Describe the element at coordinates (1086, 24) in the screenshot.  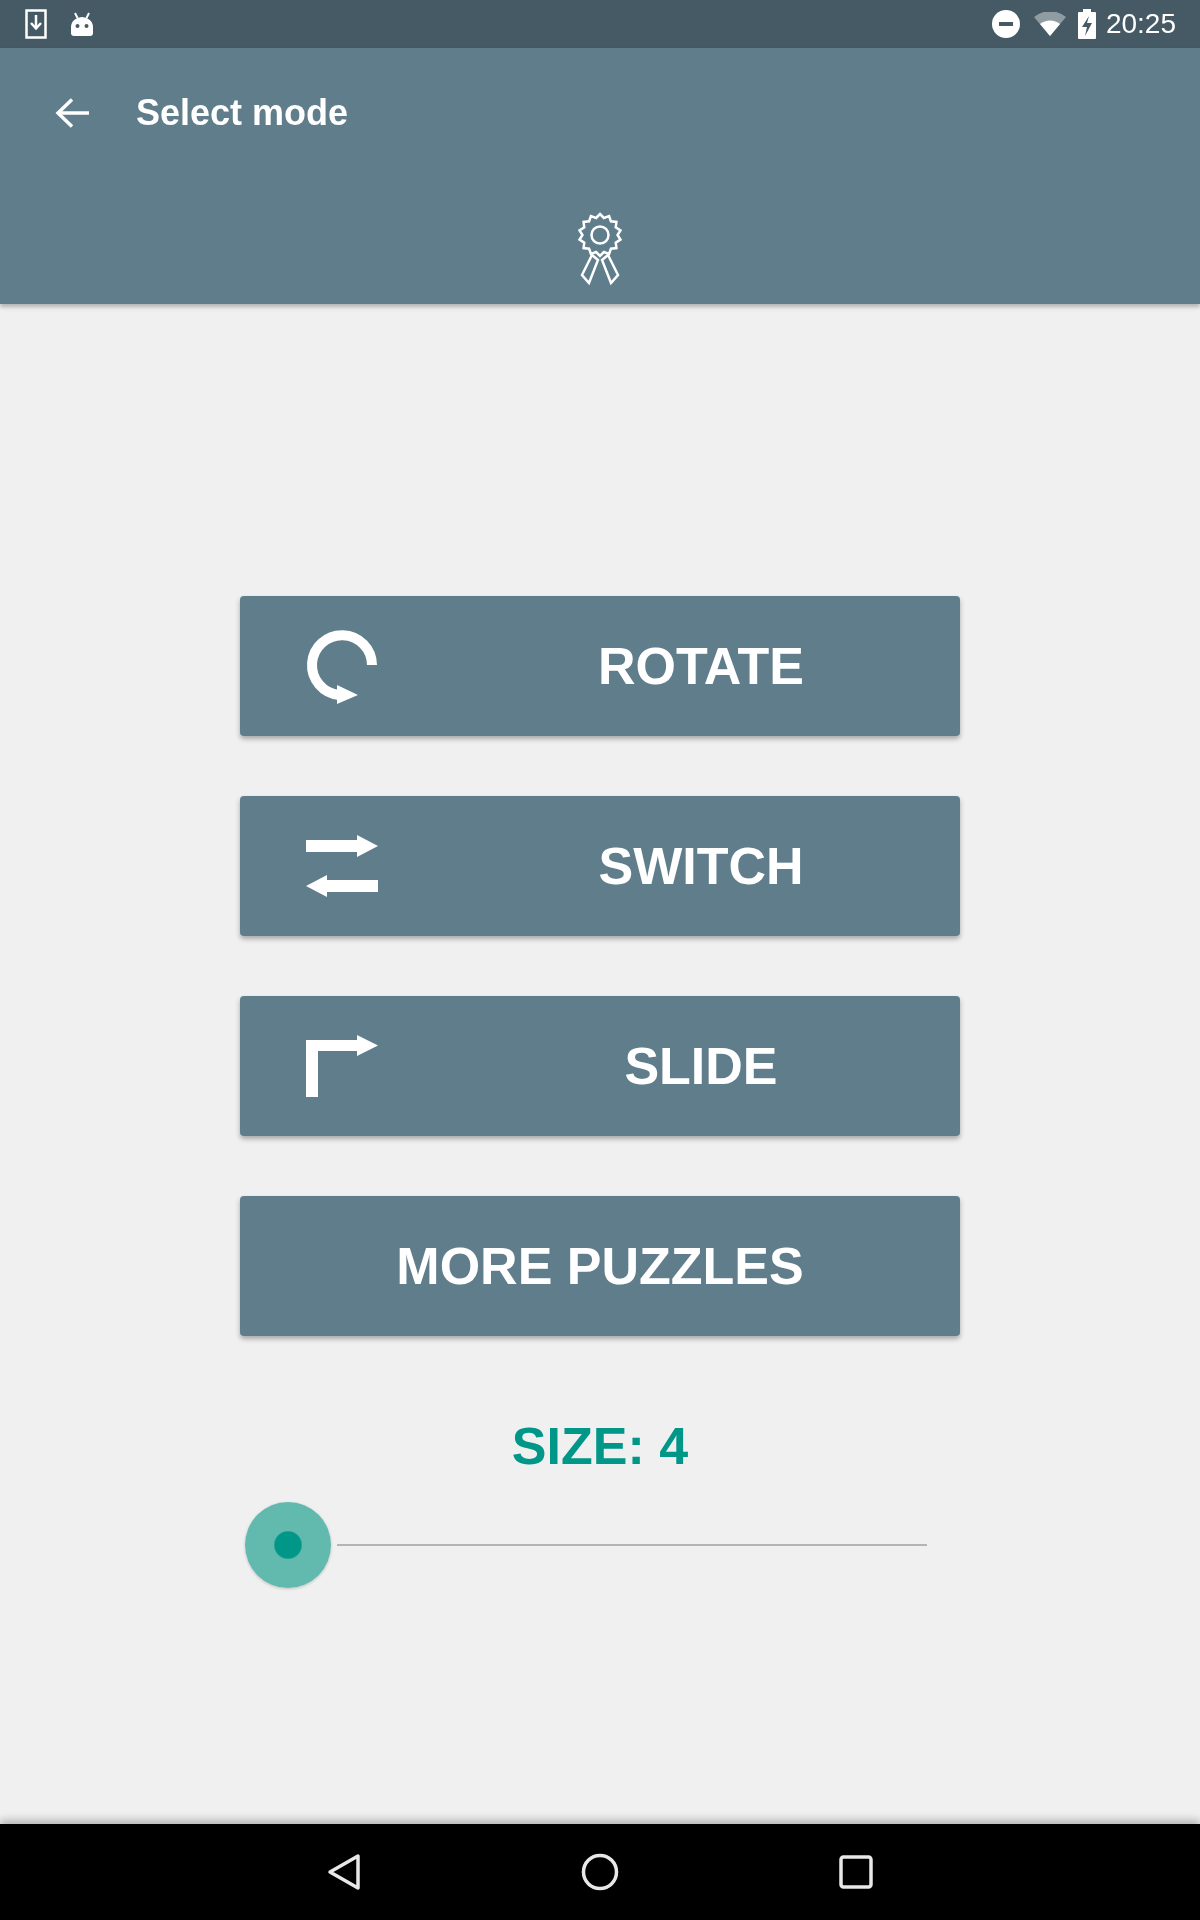
I see `battery-charging-icon` at that location.